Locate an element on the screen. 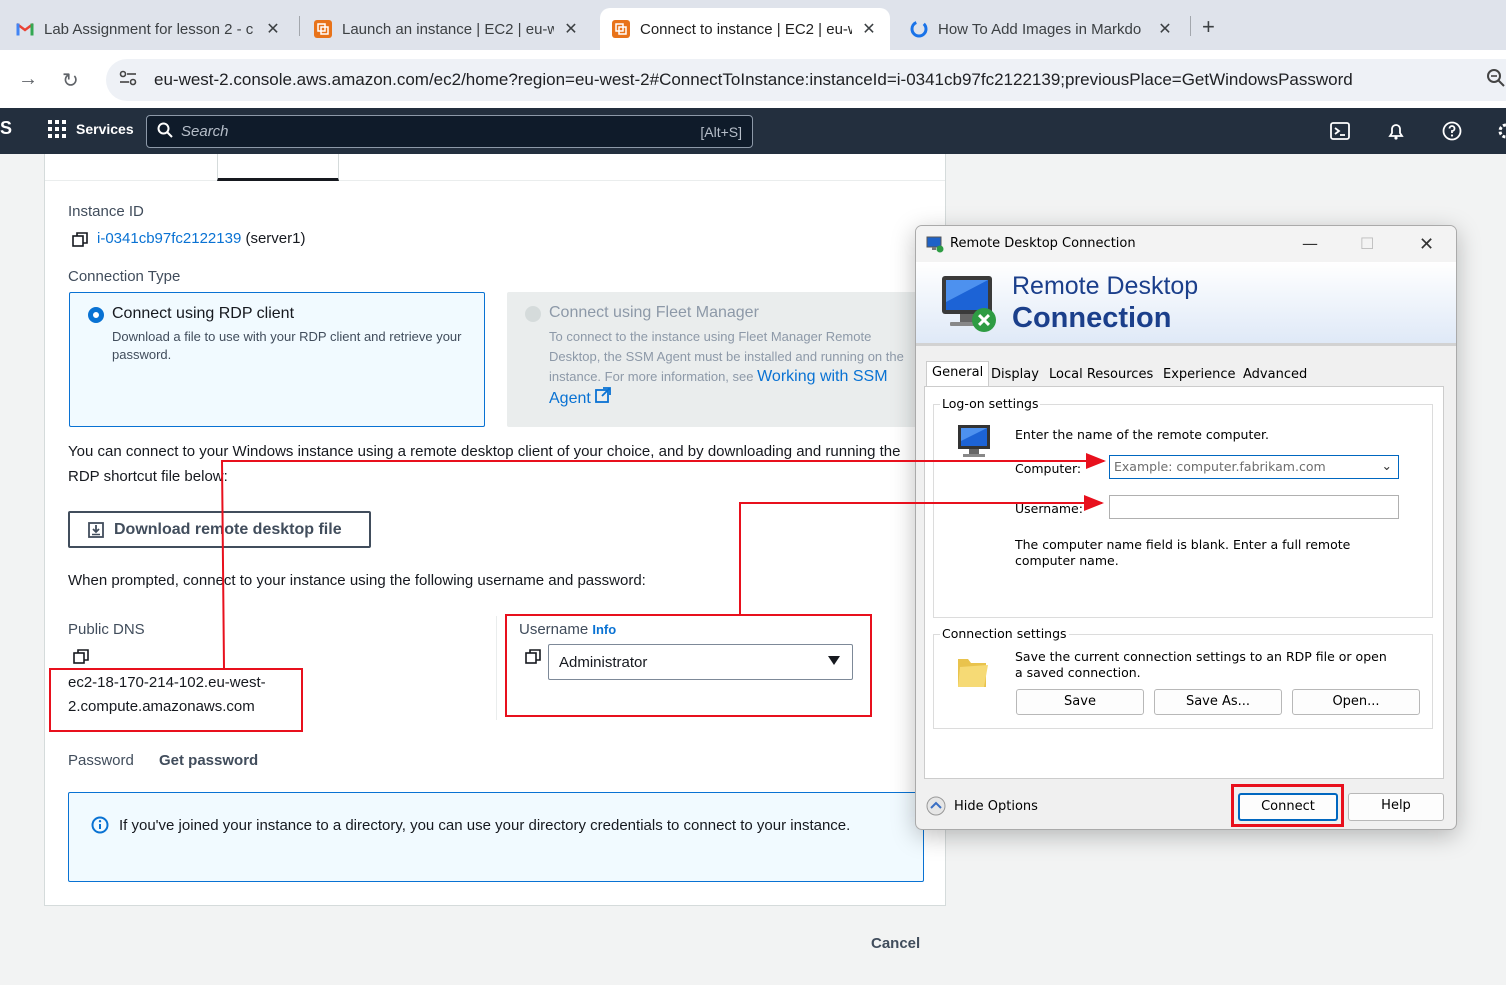  column-divider is located at coordinates (496, 668).